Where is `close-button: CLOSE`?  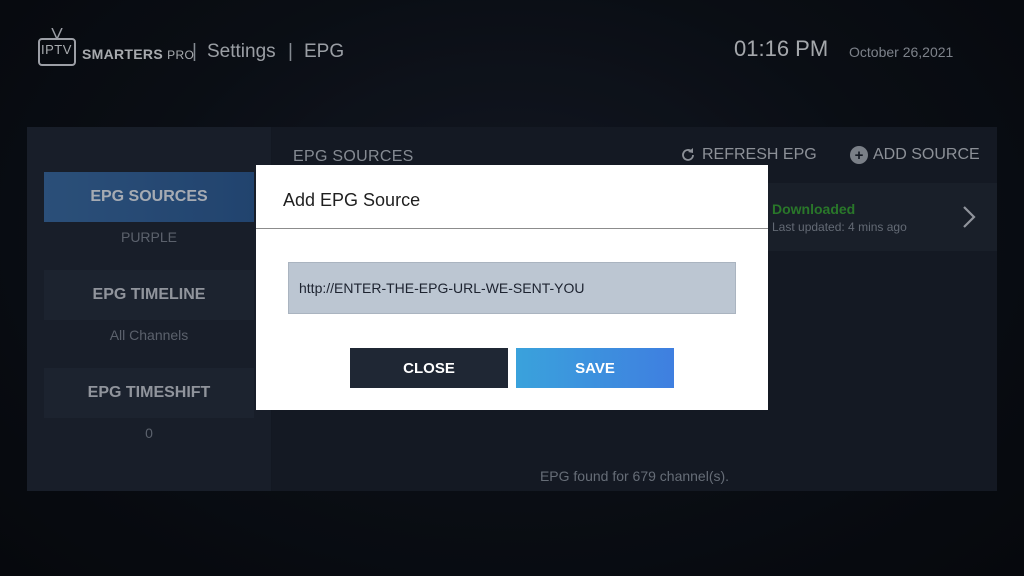 close-button: CLOSE is located at coordinates (429, 368).